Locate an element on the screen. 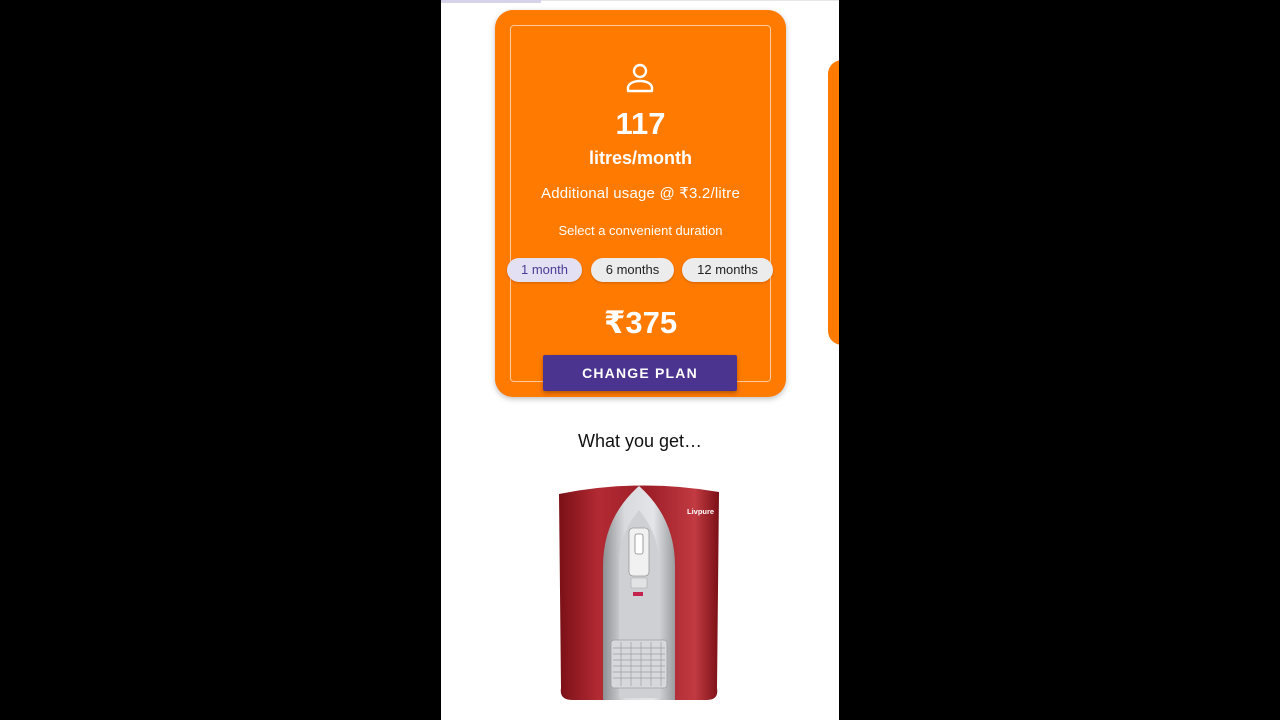  brand-logo-text: Livpure is located at coordinates (700, 511).